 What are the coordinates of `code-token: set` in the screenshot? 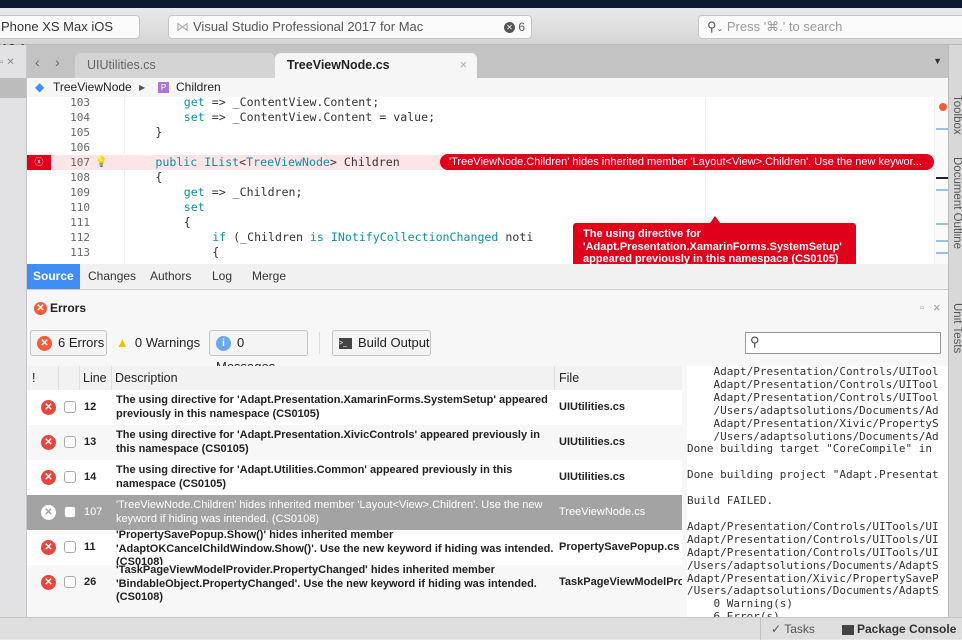 It's located at (194, 117).